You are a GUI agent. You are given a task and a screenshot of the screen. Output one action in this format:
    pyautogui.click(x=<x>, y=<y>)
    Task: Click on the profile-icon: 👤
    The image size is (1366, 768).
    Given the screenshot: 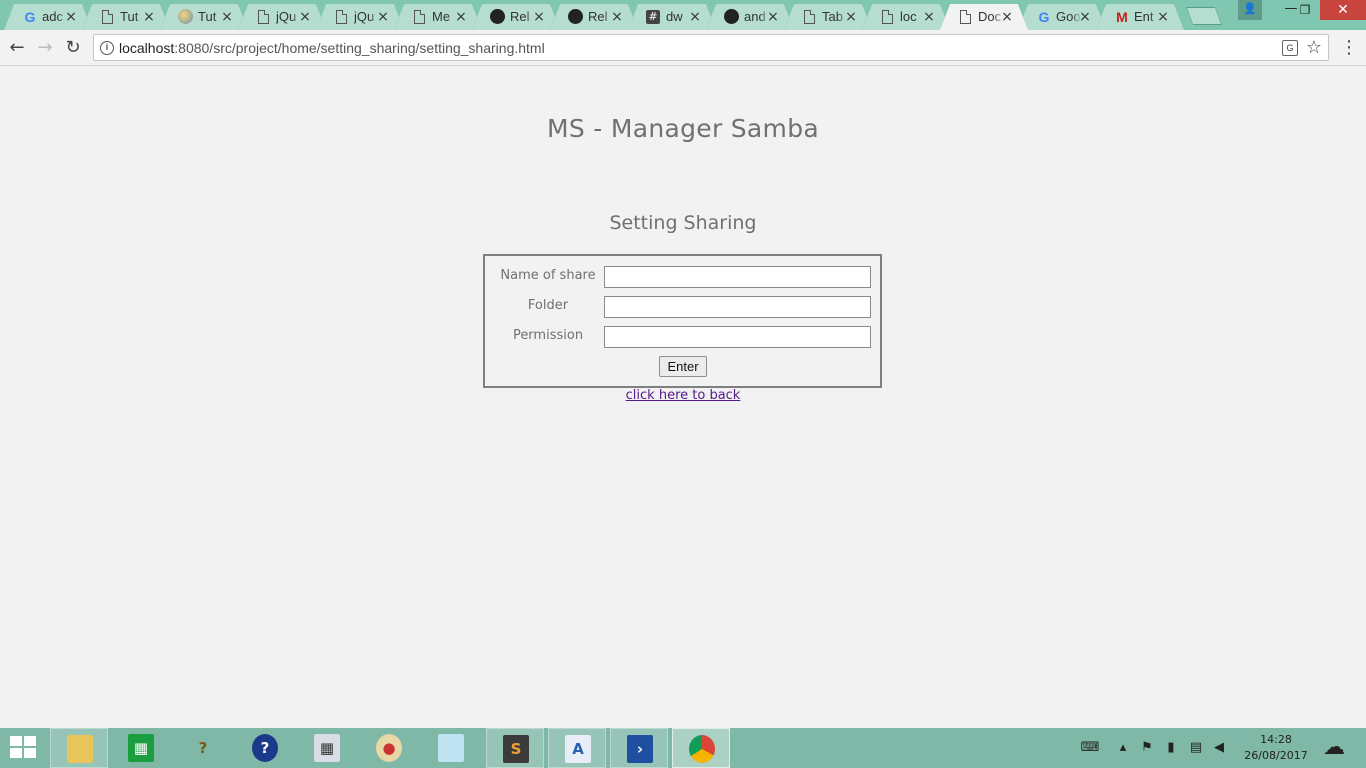 What is the action you would take?
    pyautogui.click(x=1250, y=10)
    